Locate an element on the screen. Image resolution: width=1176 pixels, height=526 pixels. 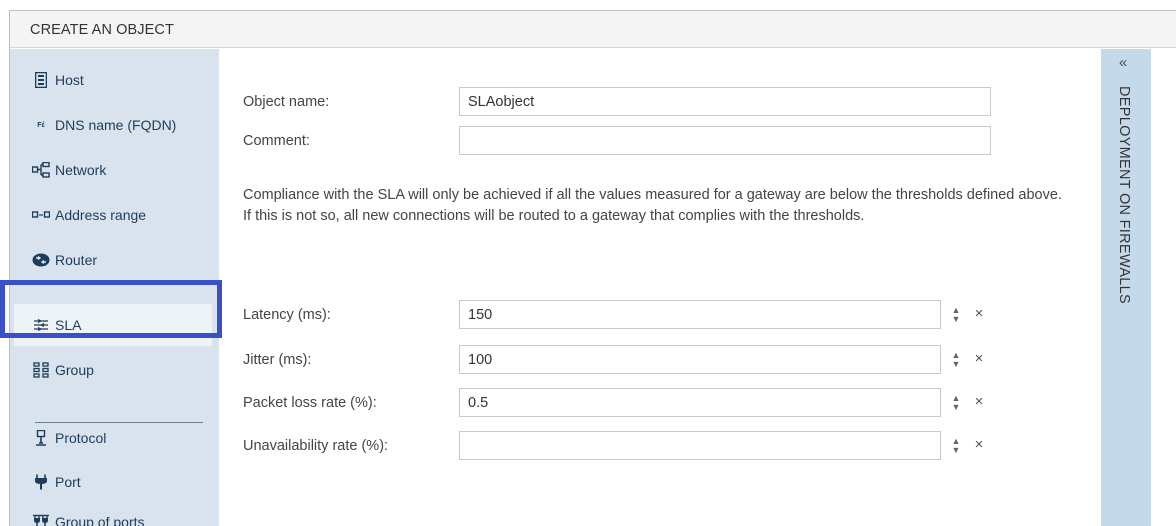
packet-loss-field: ▲▼ × is located at coordinates (724, 402).